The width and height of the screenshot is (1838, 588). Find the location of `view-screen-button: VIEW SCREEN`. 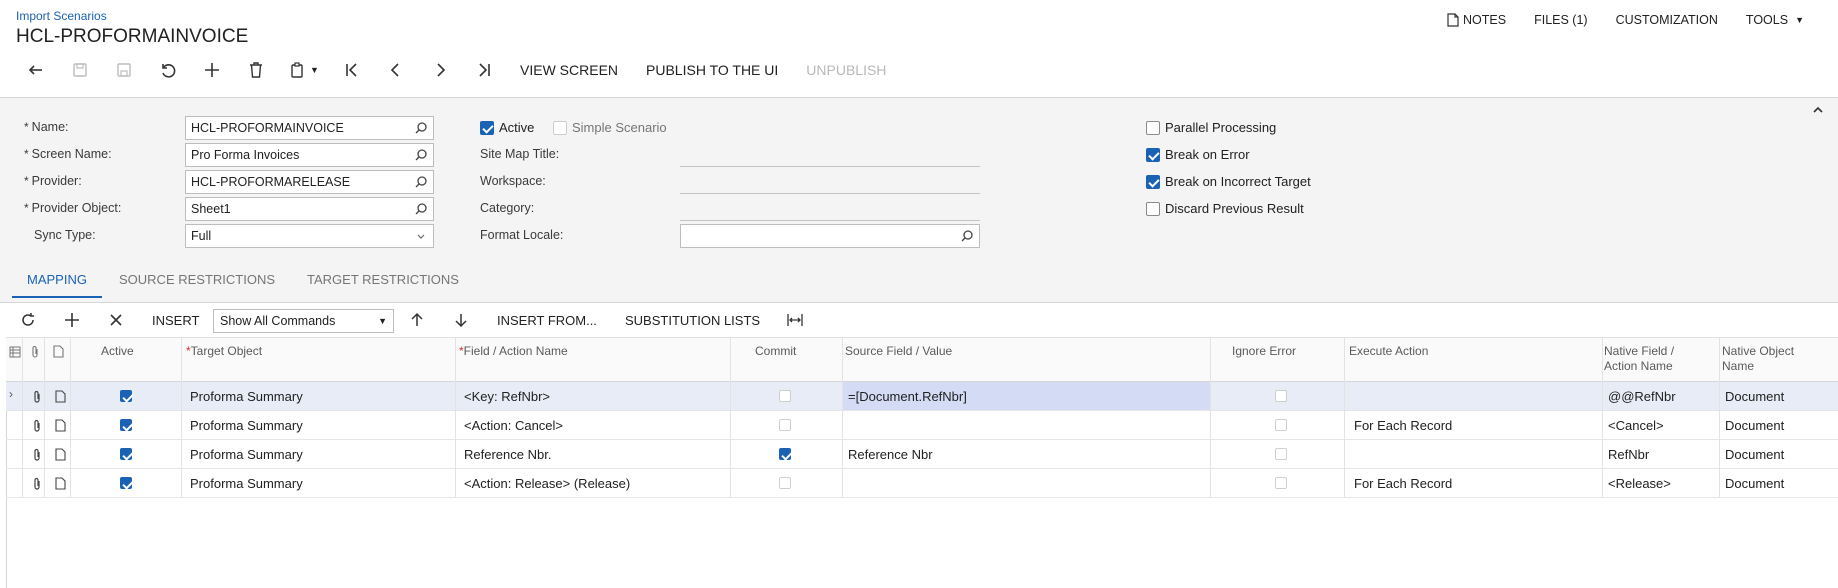

view-screen-button: VIEW SCREEN is located at coordinates (569, 70).